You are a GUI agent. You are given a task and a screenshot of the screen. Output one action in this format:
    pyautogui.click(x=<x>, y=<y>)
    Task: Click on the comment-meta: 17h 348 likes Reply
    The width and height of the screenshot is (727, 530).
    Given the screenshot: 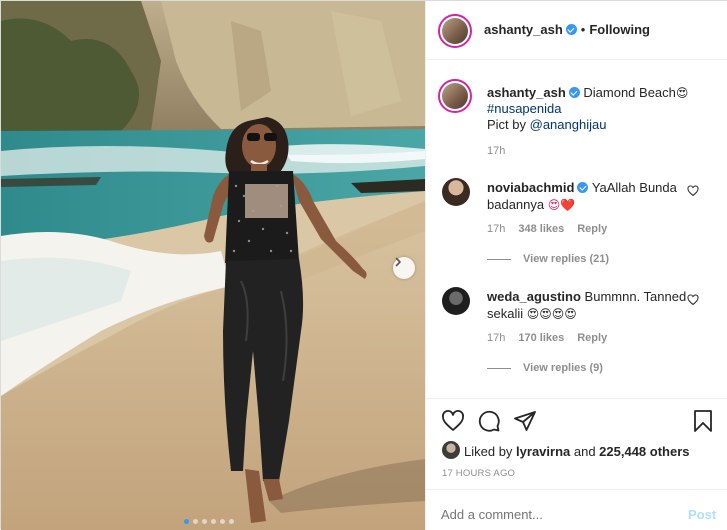 What is the action you would take?
    pyautogui.click(x=553, y=229)
    